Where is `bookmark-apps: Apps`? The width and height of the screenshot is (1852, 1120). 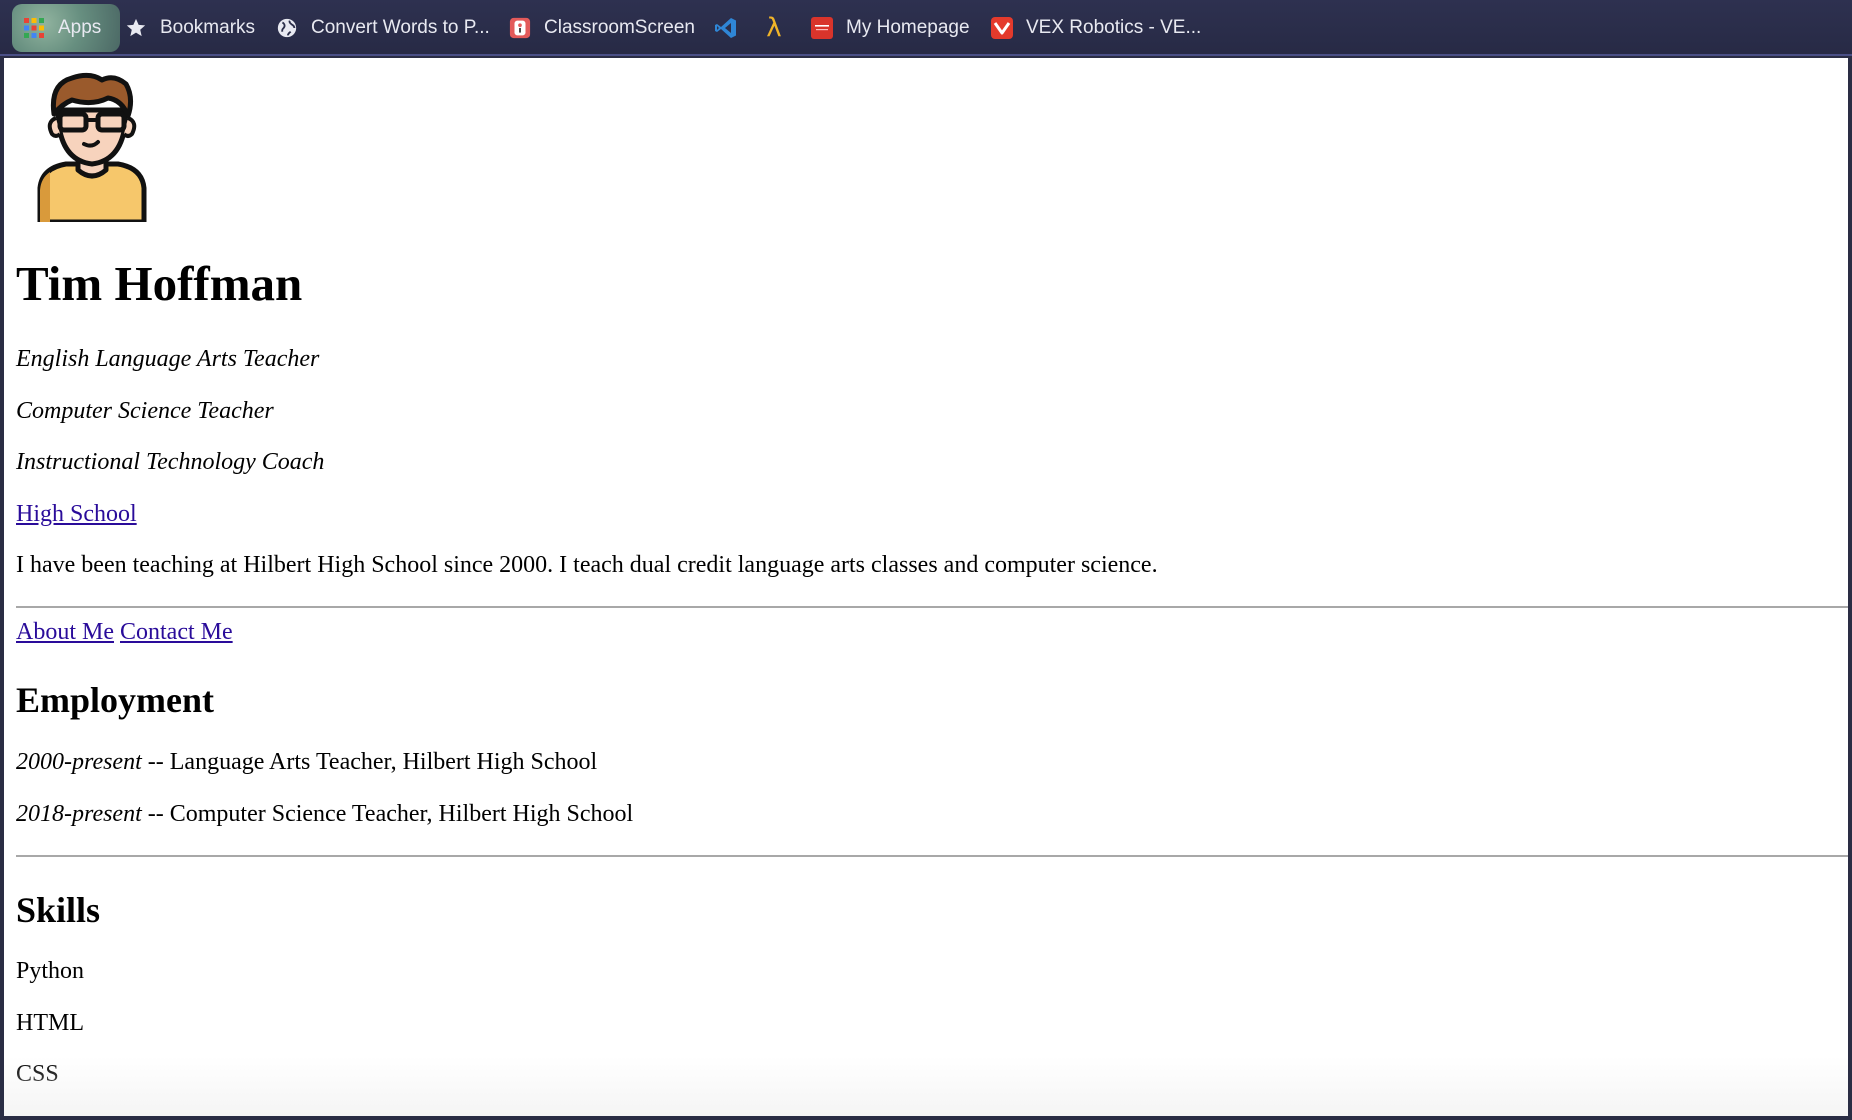
bookmark-apps: Apps is located at coordinates (61, 28).